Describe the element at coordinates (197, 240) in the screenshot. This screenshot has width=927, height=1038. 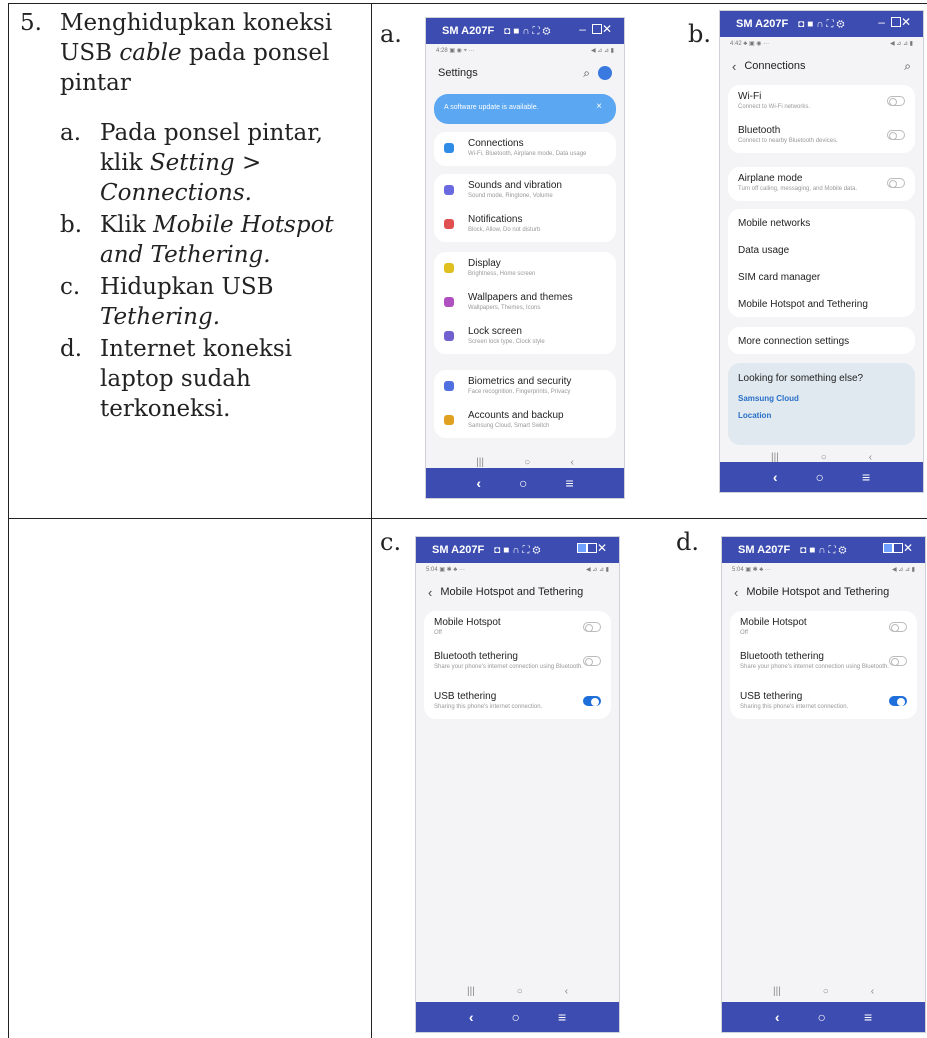
I see `substep-b: b. Klik Mobile Hotspot and Tethering.` at that location.